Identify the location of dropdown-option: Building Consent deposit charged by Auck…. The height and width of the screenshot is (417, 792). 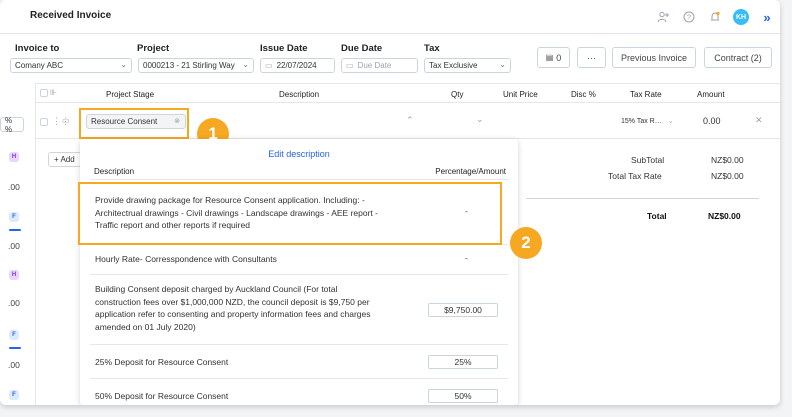
(299, 310).